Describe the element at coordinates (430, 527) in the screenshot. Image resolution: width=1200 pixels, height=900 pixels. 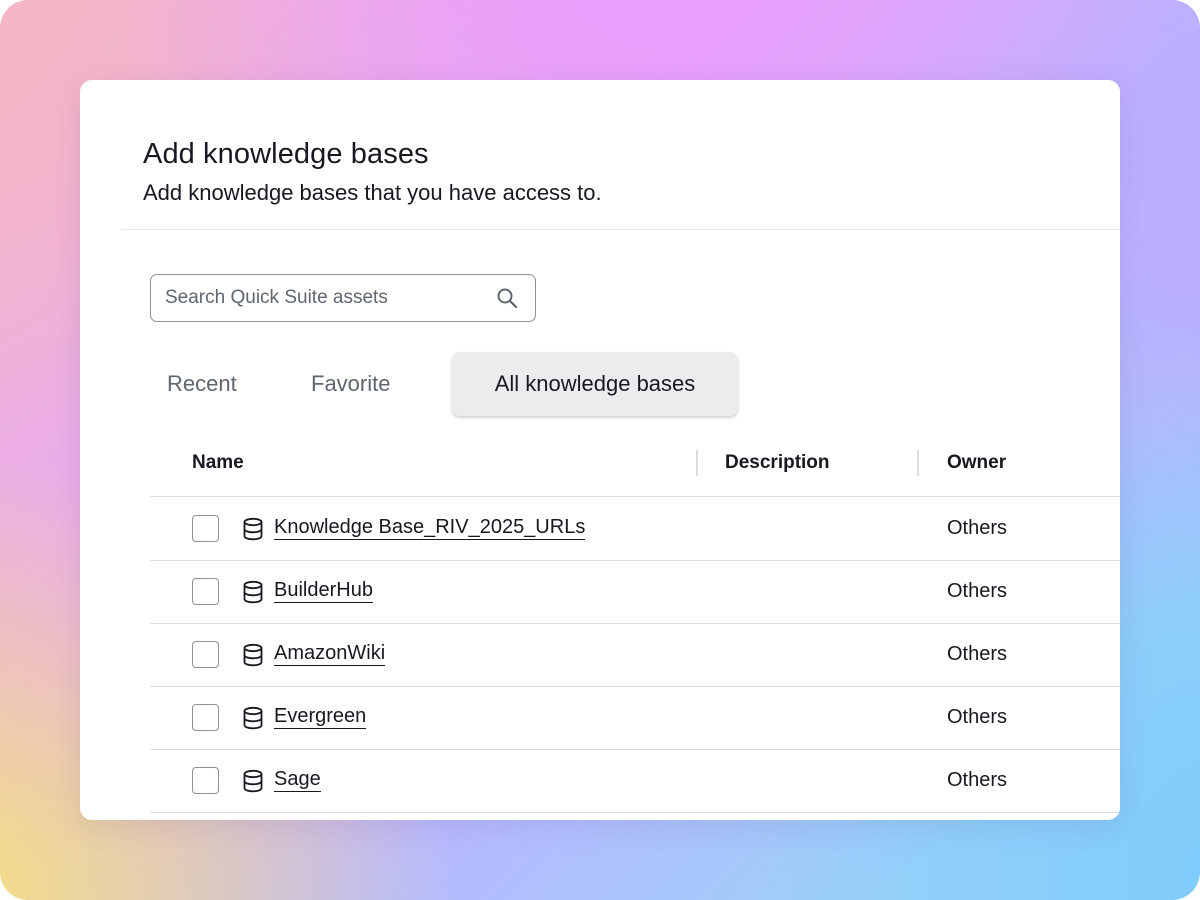
I see `knowledge-base-link: Knowledge Base_RIV_2025_URLs` at that location.